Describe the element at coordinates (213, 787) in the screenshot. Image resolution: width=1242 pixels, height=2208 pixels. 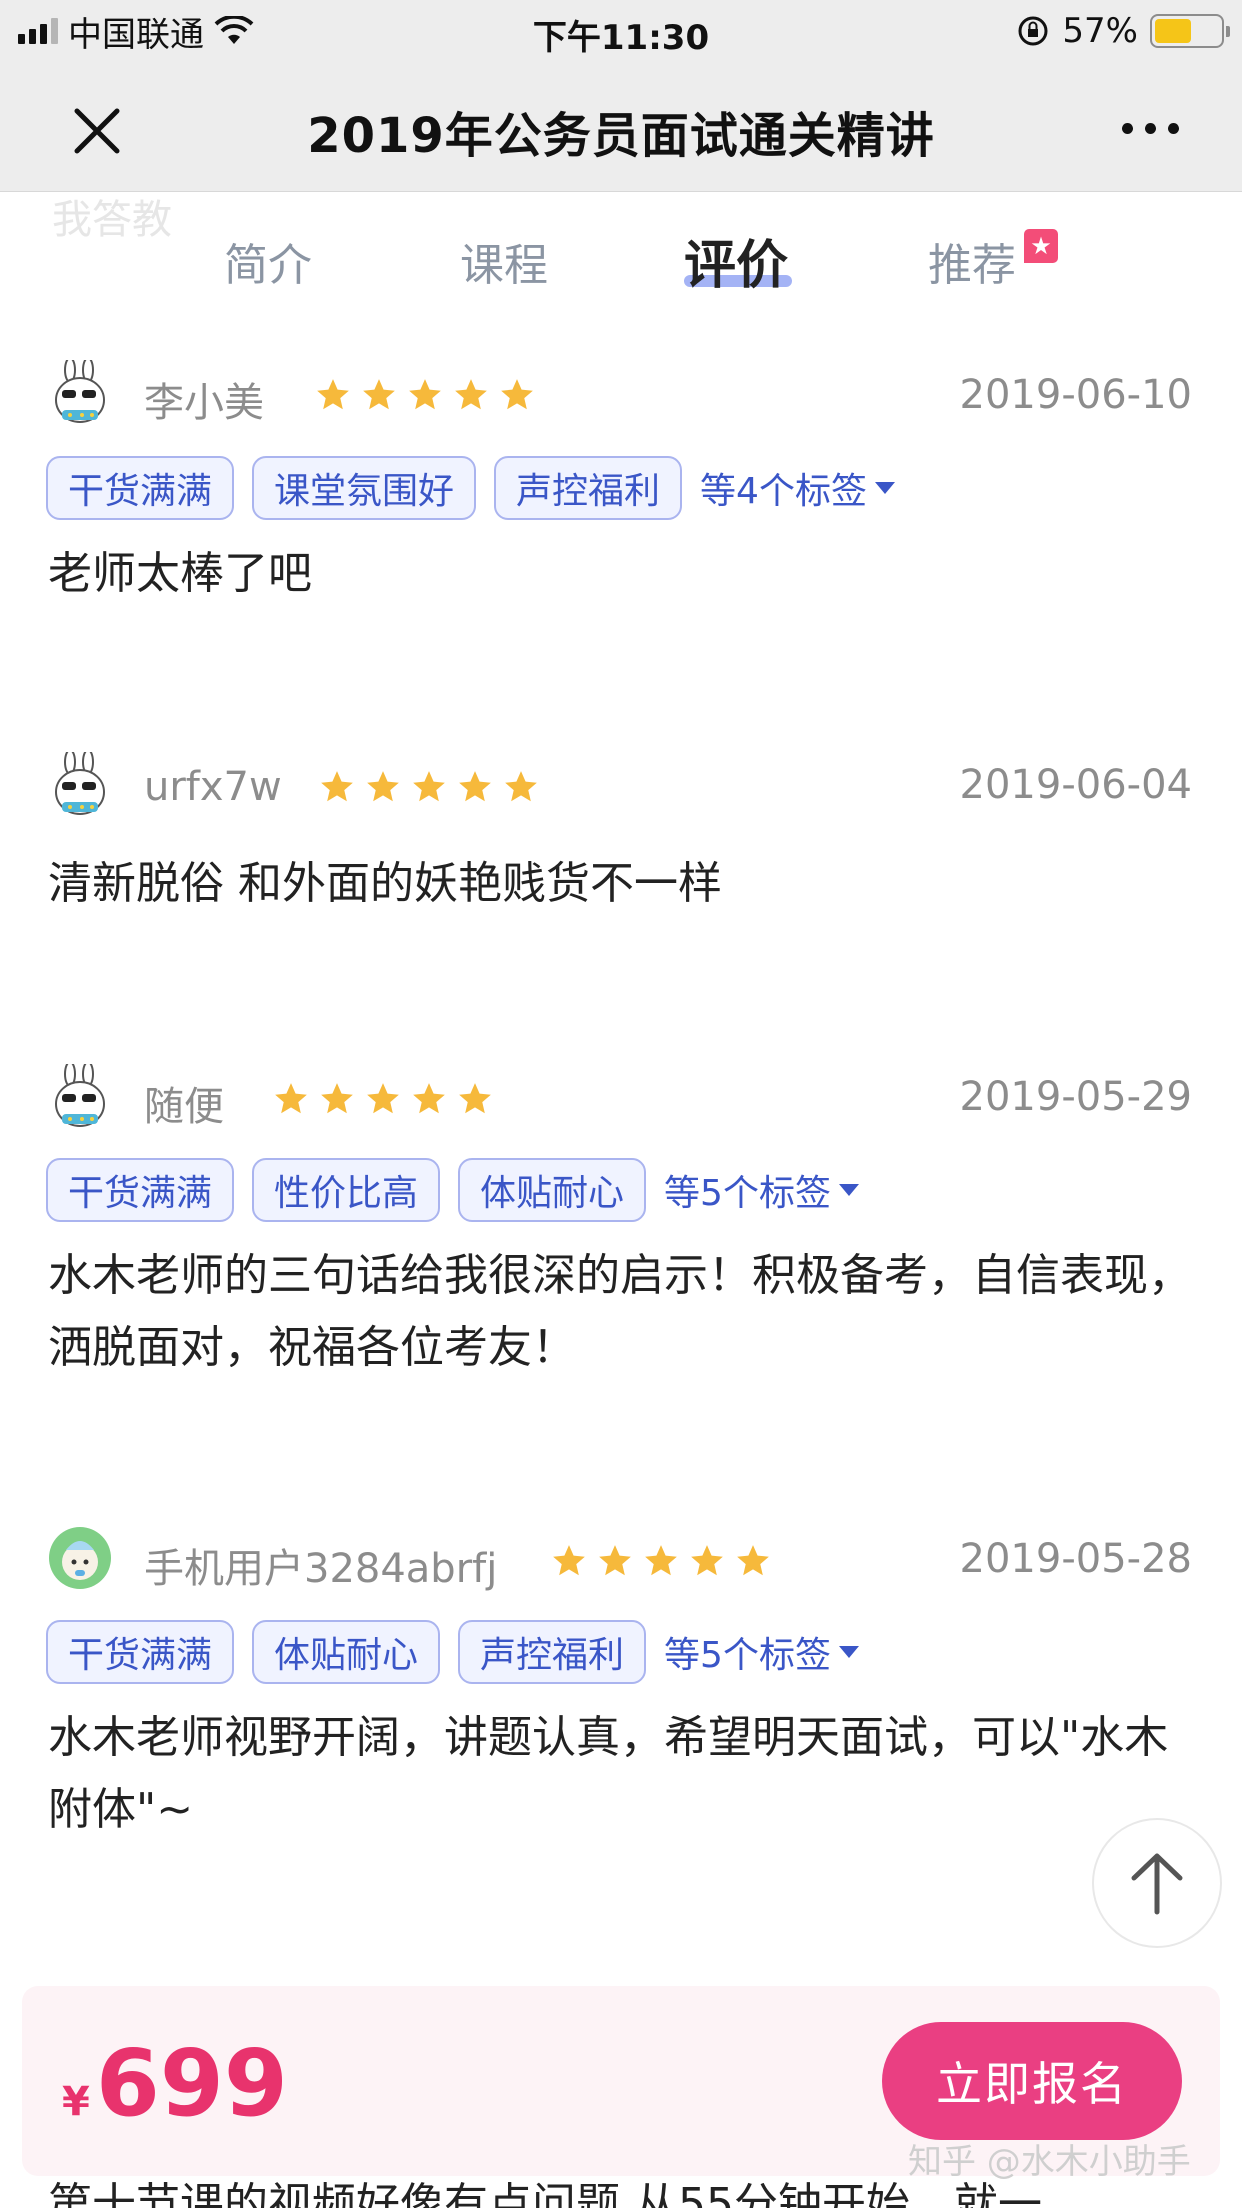
I see `username: urfx7w` at that location.